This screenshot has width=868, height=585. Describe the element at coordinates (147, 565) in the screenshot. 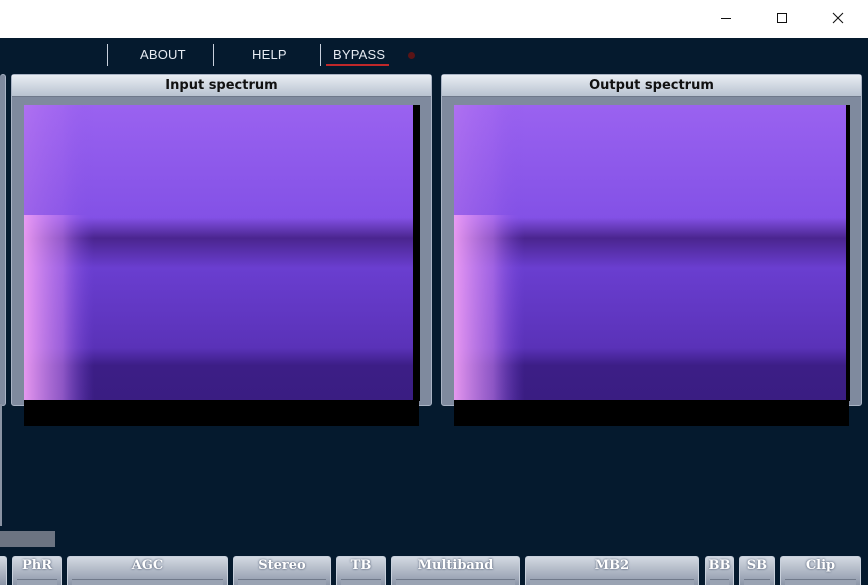

I see `tab-label: AGC` at that location.